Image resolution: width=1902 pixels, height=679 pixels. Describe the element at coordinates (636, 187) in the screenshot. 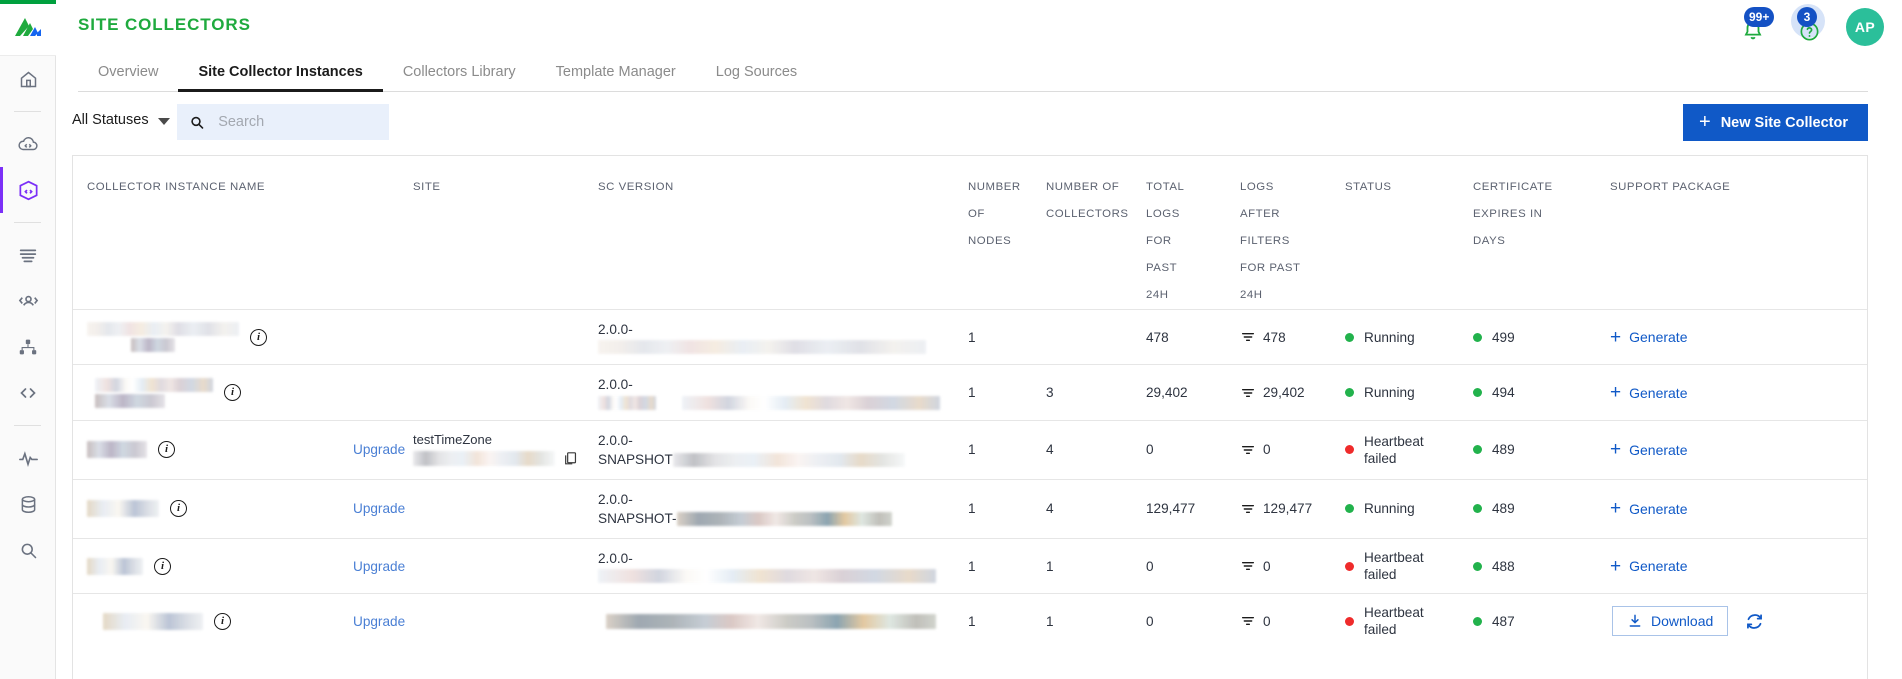

I see `header-line: SC VERSION` at that location.